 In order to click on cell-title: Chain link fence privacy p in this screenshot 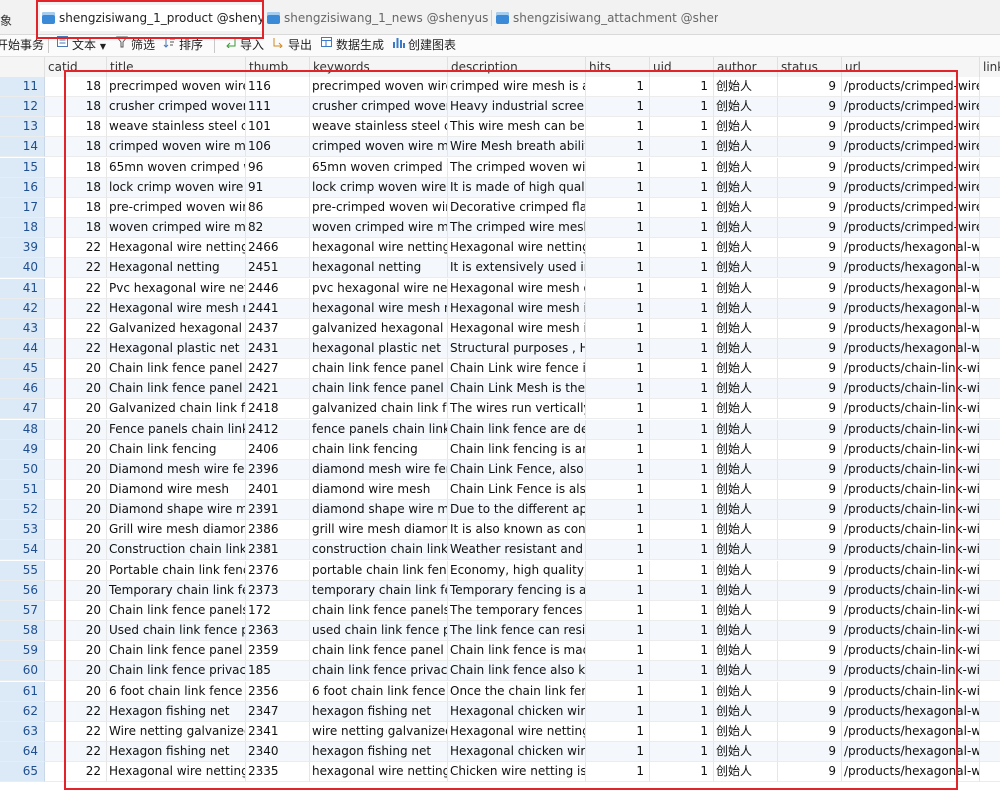, I will do `click(176, 671)`.